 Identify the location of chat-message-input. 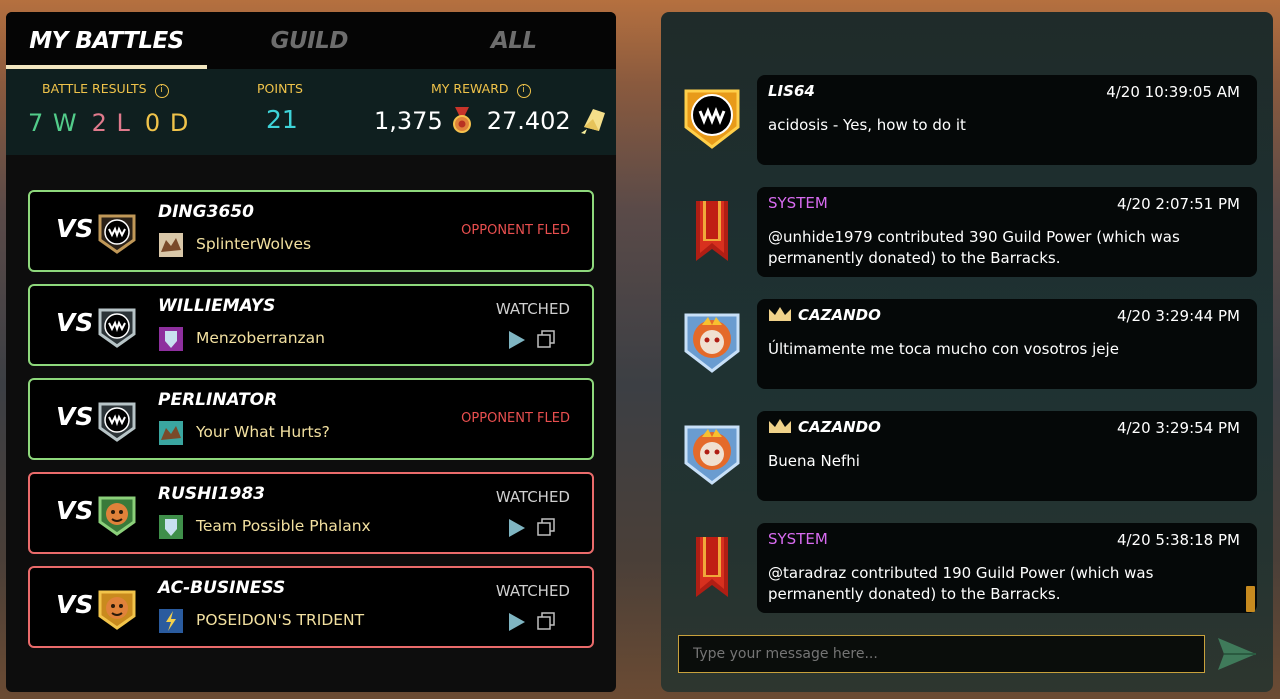
(941, 654).